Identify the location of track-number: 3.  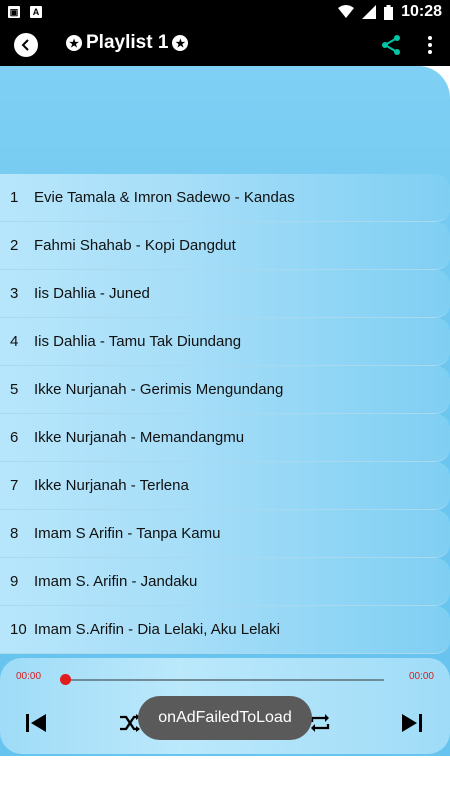
(14, 293).